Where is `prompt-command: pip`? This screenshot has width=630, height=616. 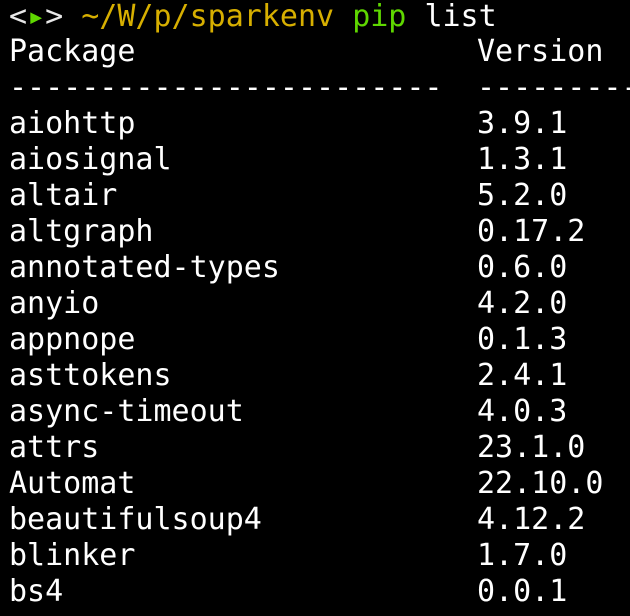 prompt-command: pip is located at coordinates (379, 17).